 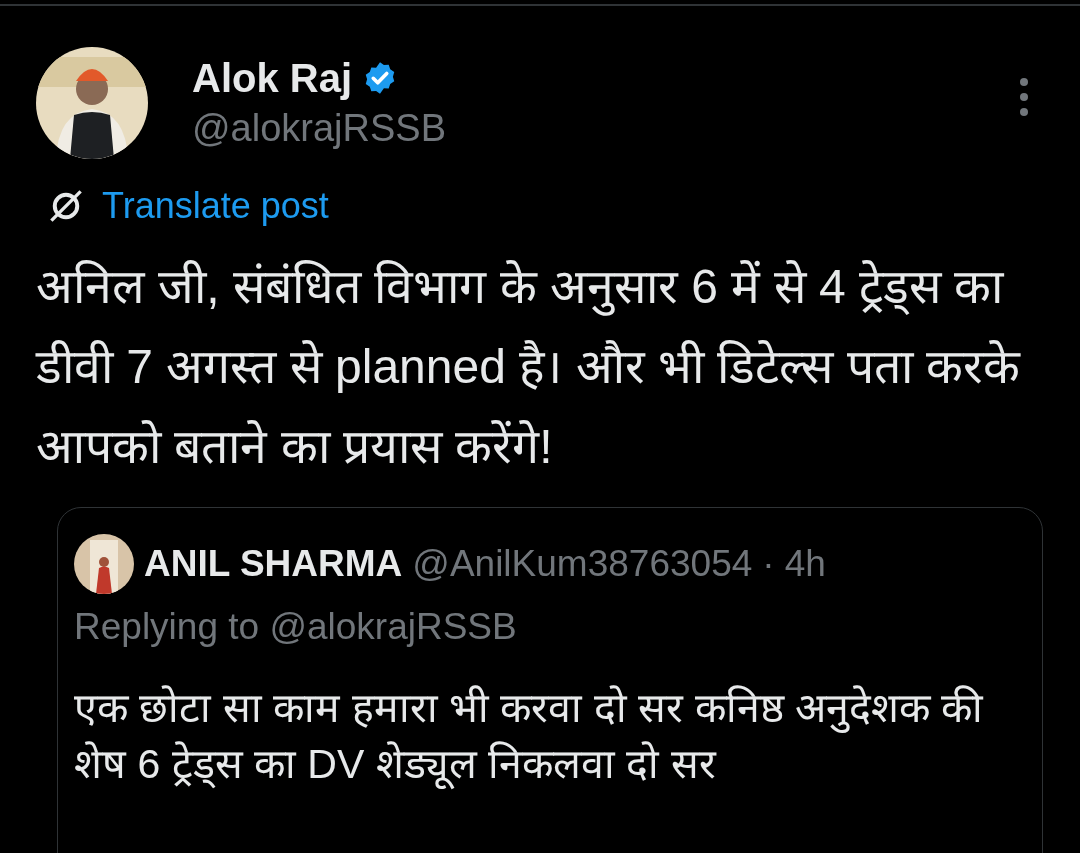 I want to click on quoted-author-handle: @AnilKum38763054, so click(x=582, y=564).